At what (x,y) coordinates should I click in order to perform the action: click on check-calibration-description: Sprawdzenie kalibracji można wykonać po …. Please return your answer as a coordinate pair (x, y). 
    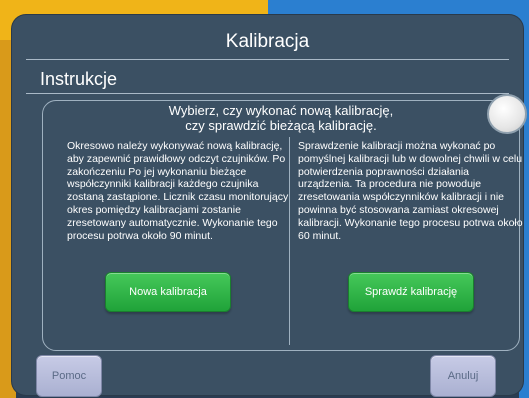
    Looking at the image, I should click on (410, 191).